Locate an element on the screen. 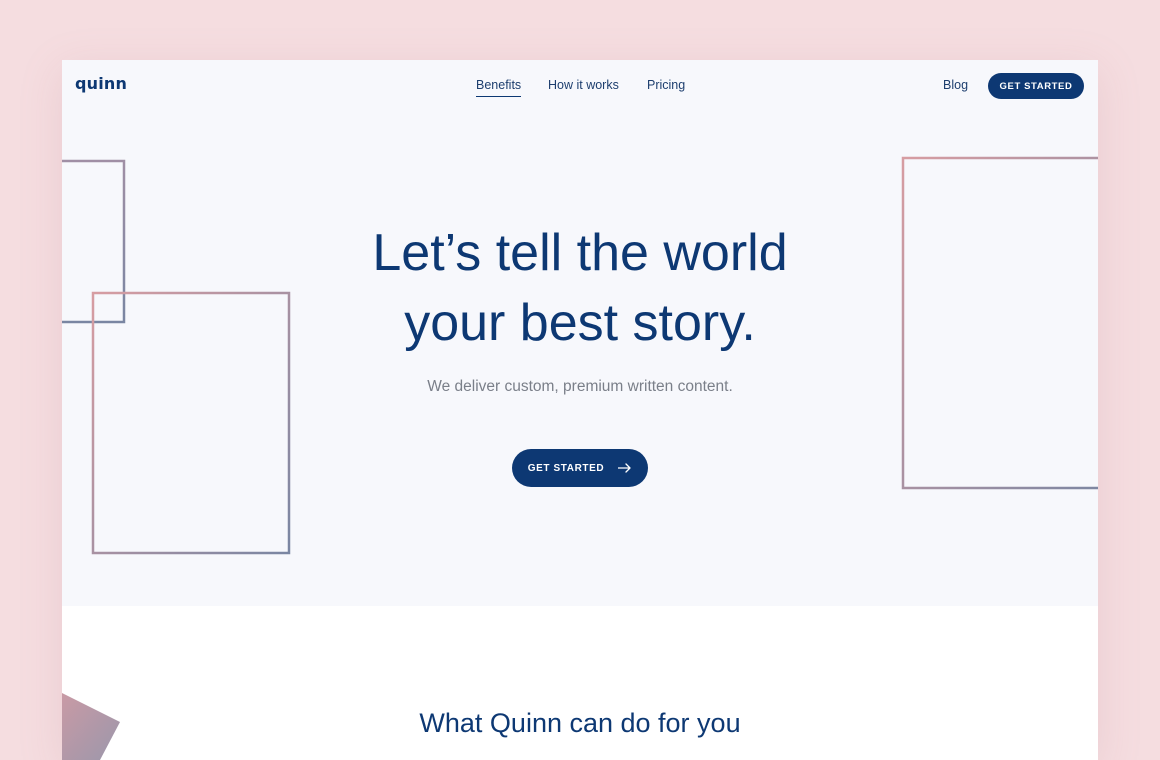 This screenshot has height=760, width=1160. decorative-shape-bottom-left is located at coordinates (91, 726).